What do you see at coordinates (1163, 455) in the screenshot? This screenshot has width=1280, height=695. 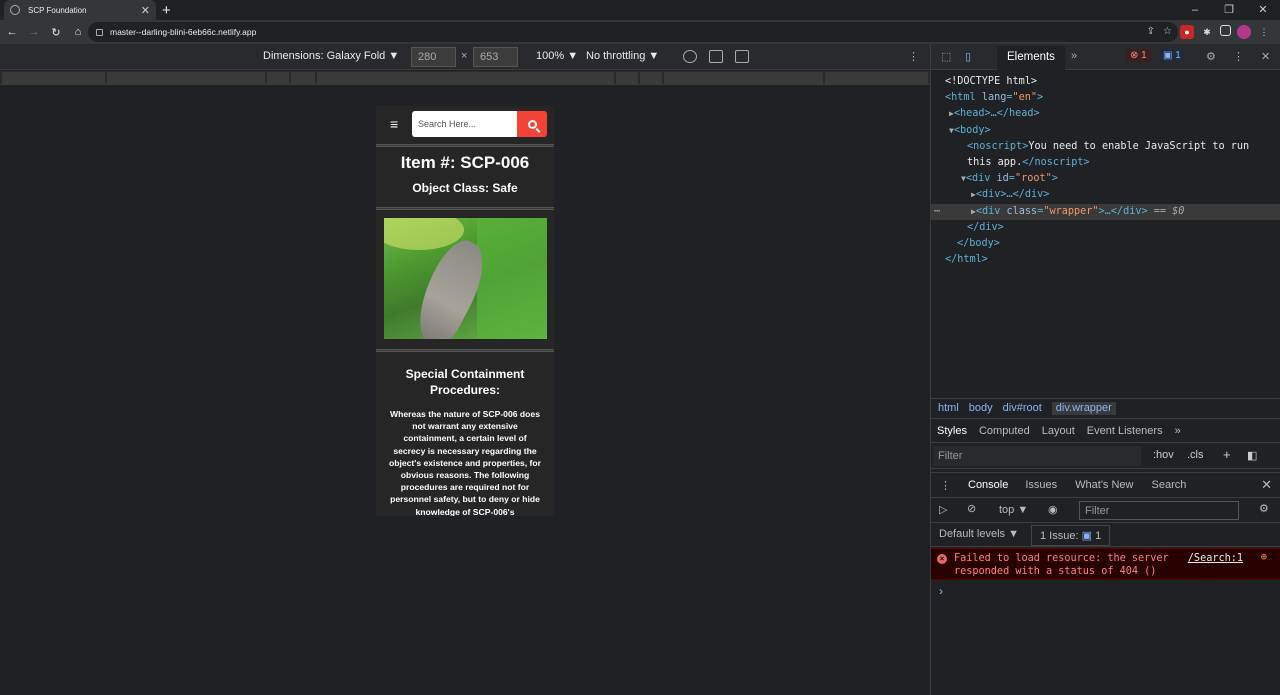 I see `hov-toggle: :hov` at bounding box center [1163, 455].